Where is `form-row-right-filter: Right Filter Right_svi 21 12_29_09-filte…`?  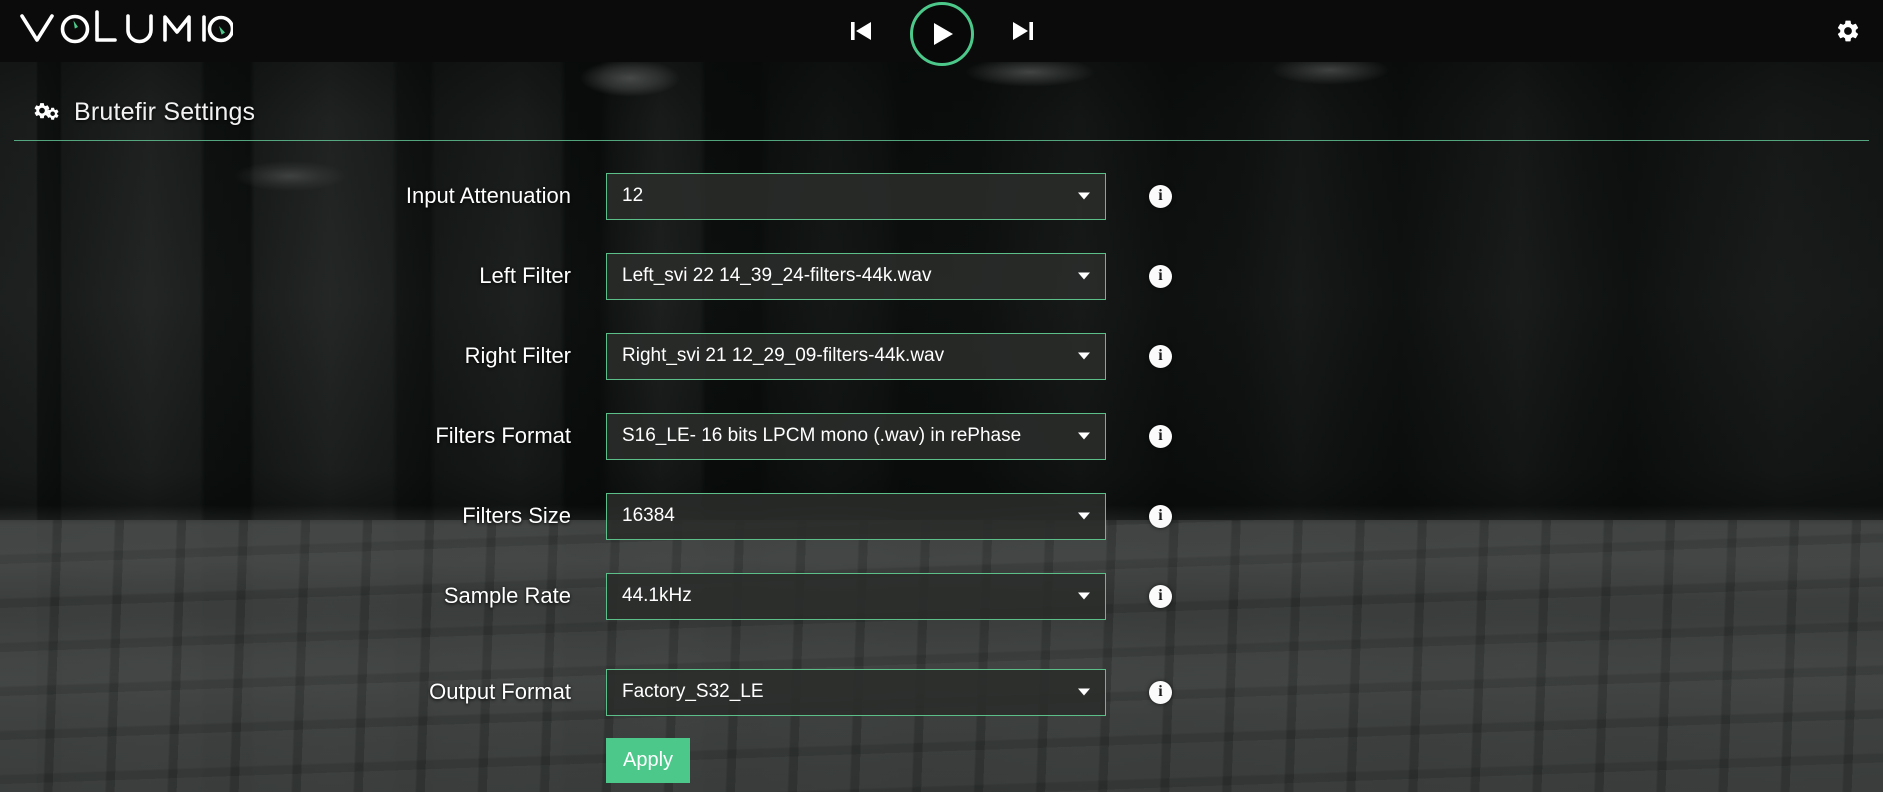
form-row-right-filter: Right Filter Right_svi 21 12_29_09-filte… is located at coordinates (941, 356).